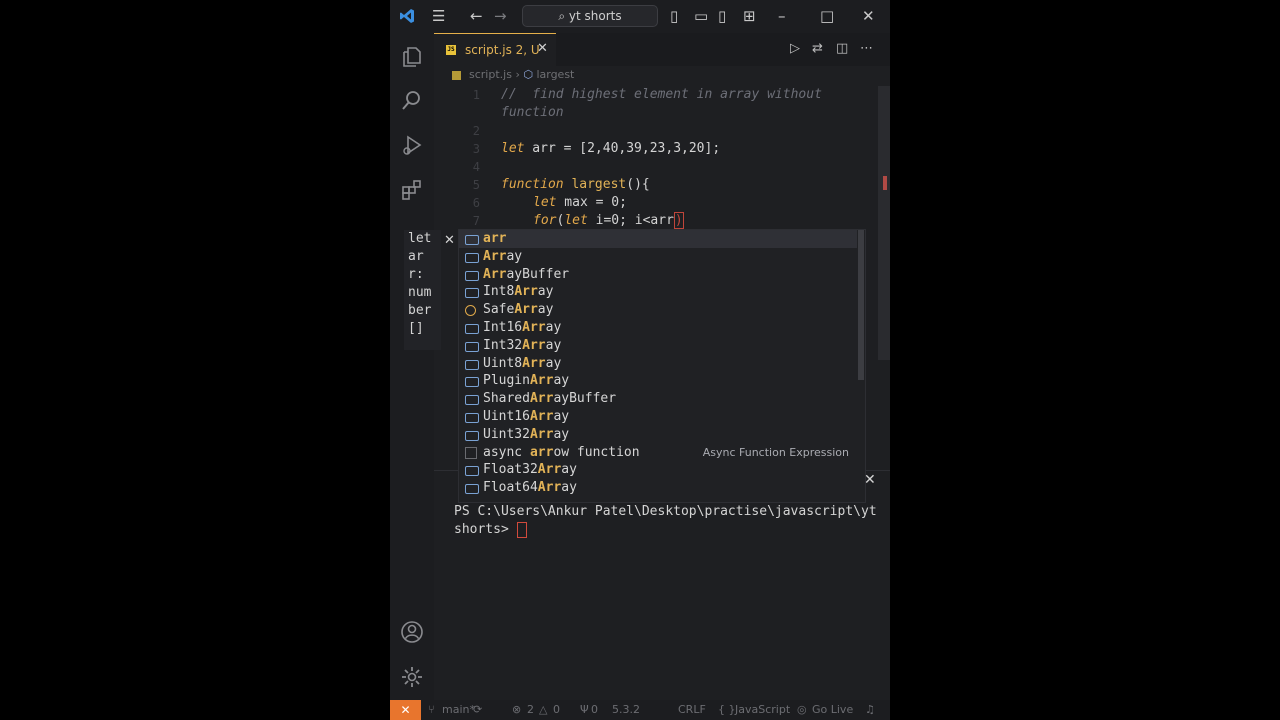  Describe the element at coordinates (476, 203) in the screenshot. I see `line-number: 6` at that location.